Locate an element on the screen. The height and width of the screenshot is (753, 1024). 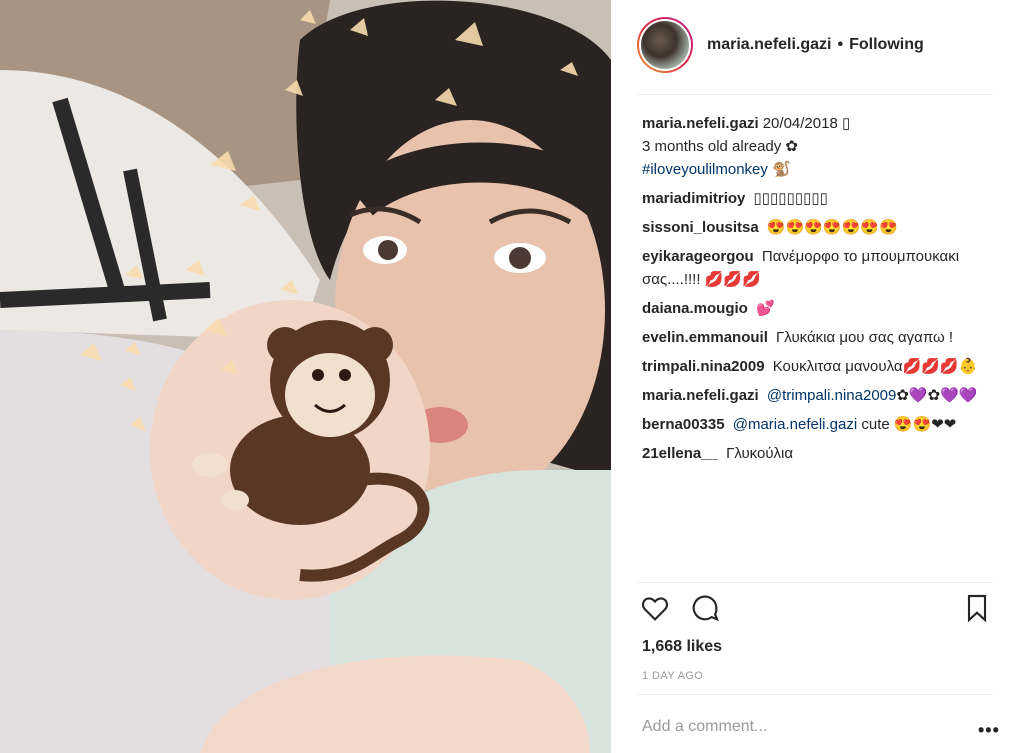
comment-icon is located at coordinates (705, 608).